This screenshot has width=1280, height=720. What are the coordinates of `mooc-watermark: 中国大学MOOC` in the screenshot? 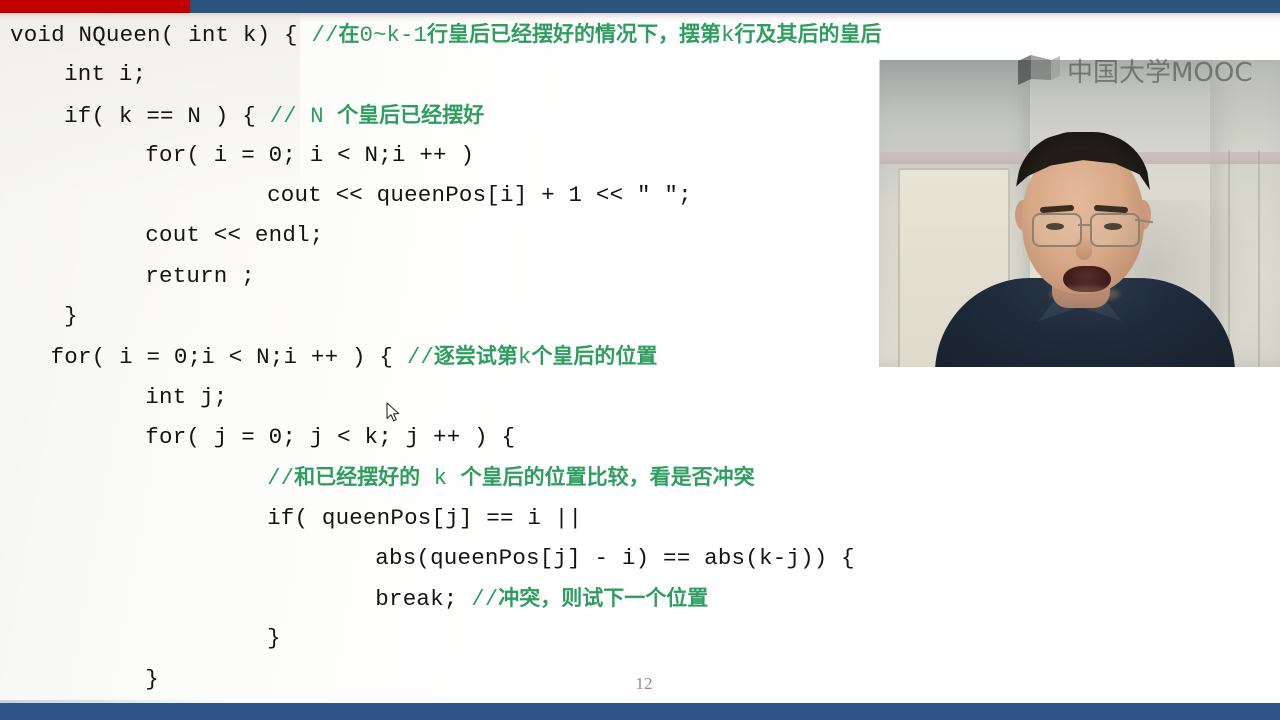 It's located at (1135, 70).